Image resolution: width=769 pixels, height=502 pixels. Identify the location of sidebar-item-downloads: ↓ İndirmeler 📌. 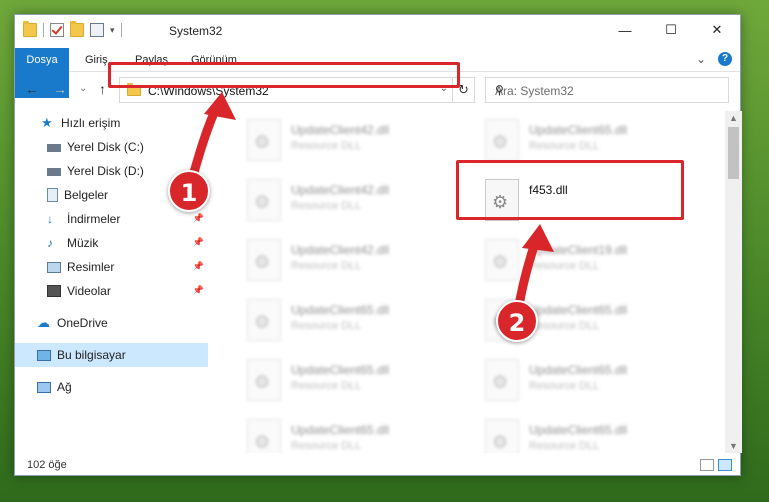
(111, 219).